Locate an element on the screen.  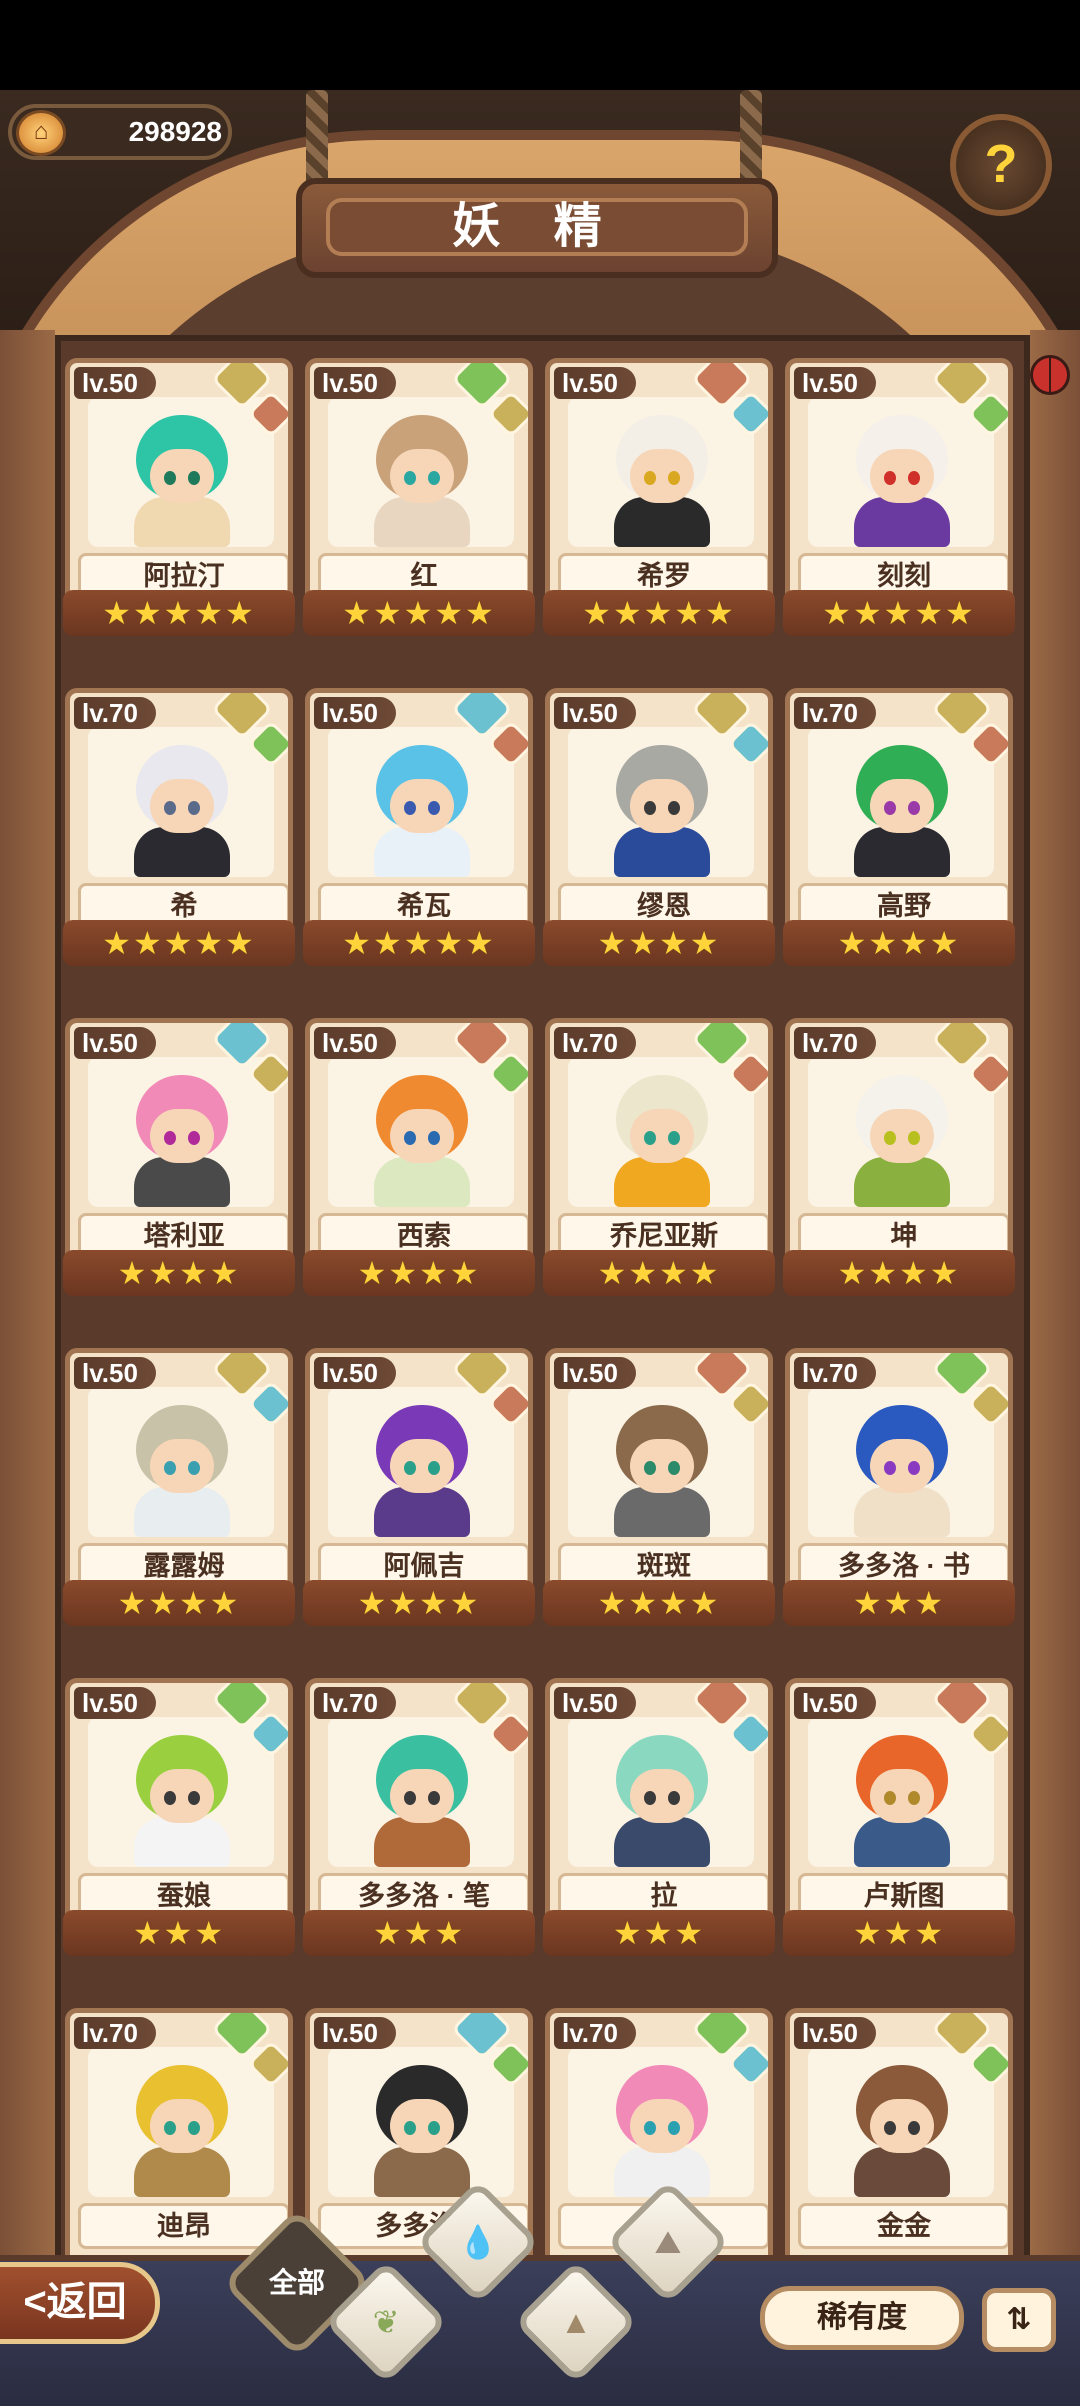
fairy-card: lv.70 希 ★★★★★ is located at coordinates (179, 838).